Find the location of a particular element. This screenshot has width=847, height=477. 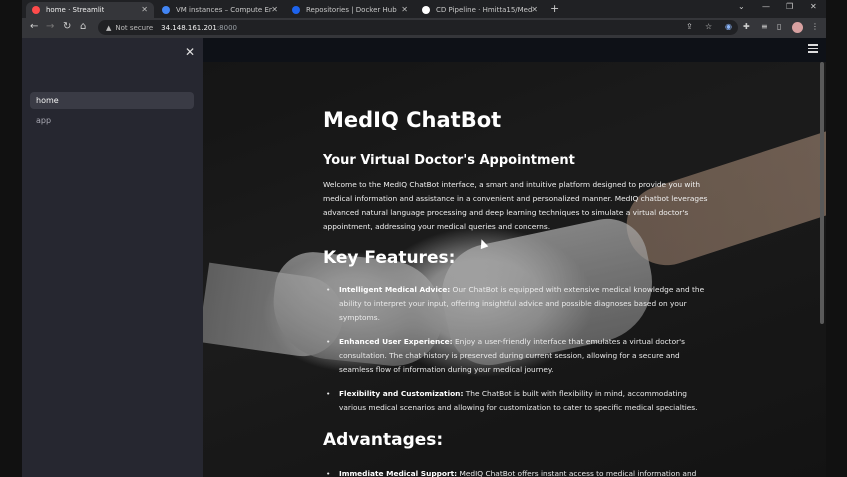

address-bar: ▲ Not secure 34.148.161.201 :8000 is located at coordinates (418, 27).